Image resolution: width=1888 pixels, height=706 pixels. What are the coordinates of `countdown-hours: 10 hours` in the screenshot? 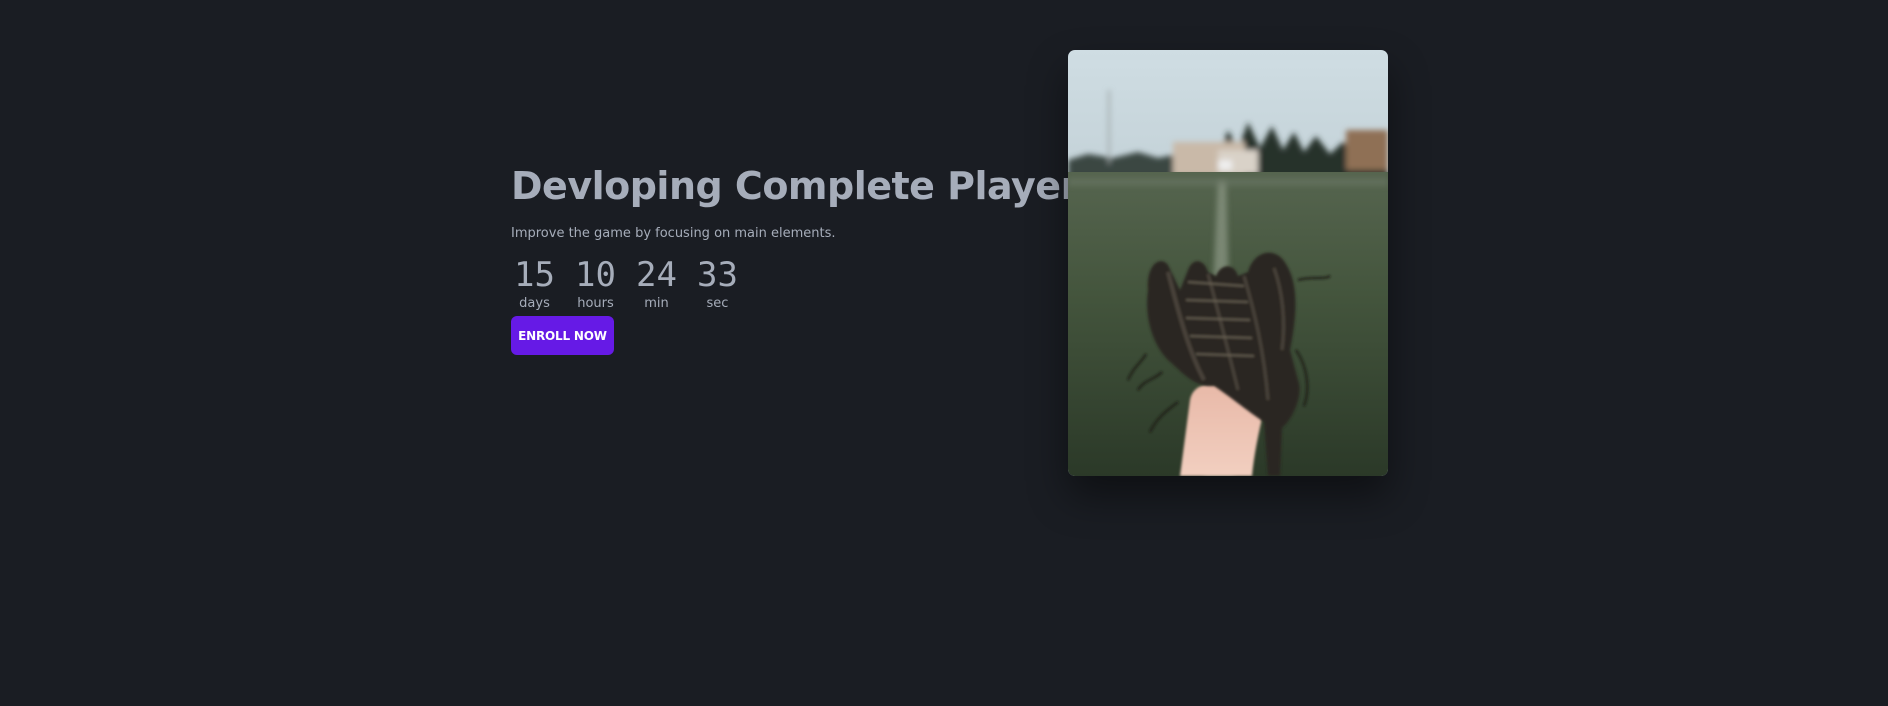 It's located at (595, 284).